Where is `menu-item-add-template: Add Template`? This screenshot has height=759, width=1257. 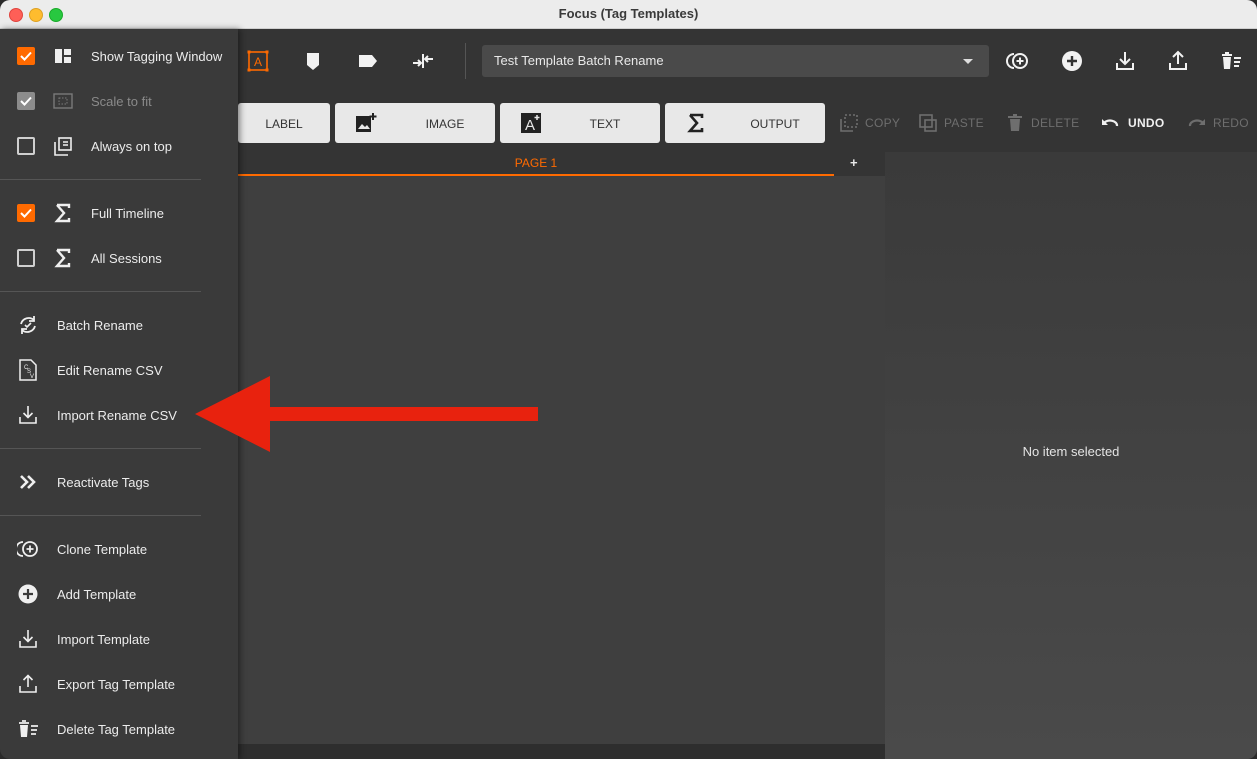
menu-item-add-template: Add Template is located at coordinates (119, 594).